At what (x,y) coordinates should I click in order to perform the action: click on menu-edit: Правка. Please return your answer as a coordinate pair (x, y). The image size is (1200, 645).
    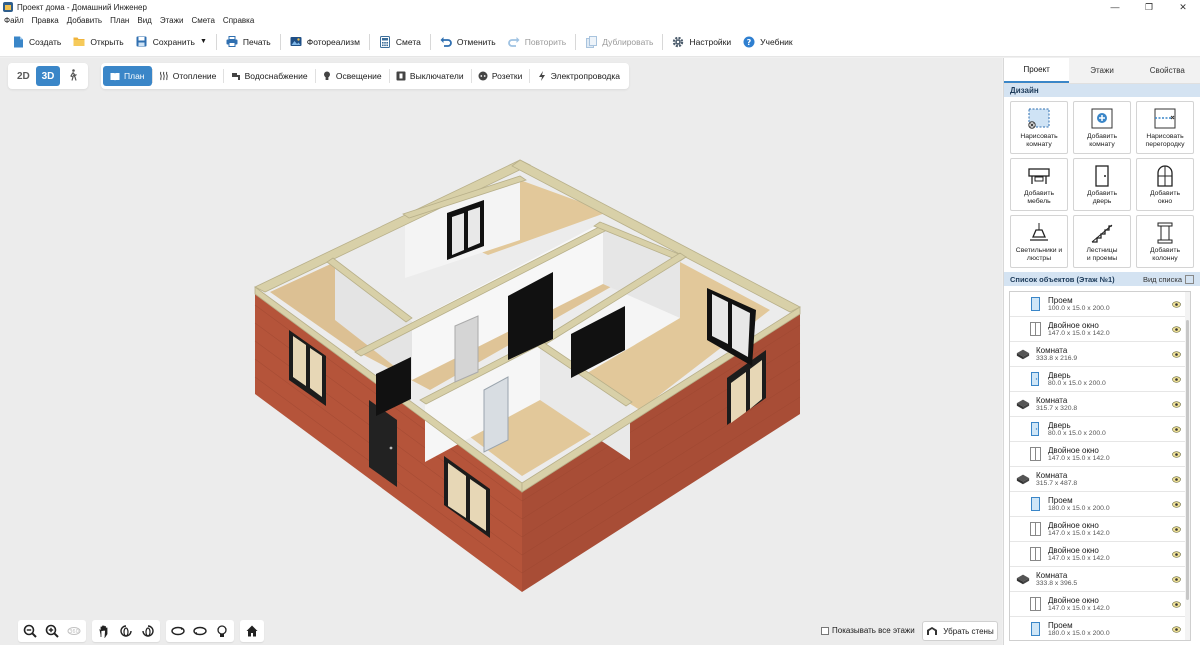
    Looking at the image, I should click on (45, 20).